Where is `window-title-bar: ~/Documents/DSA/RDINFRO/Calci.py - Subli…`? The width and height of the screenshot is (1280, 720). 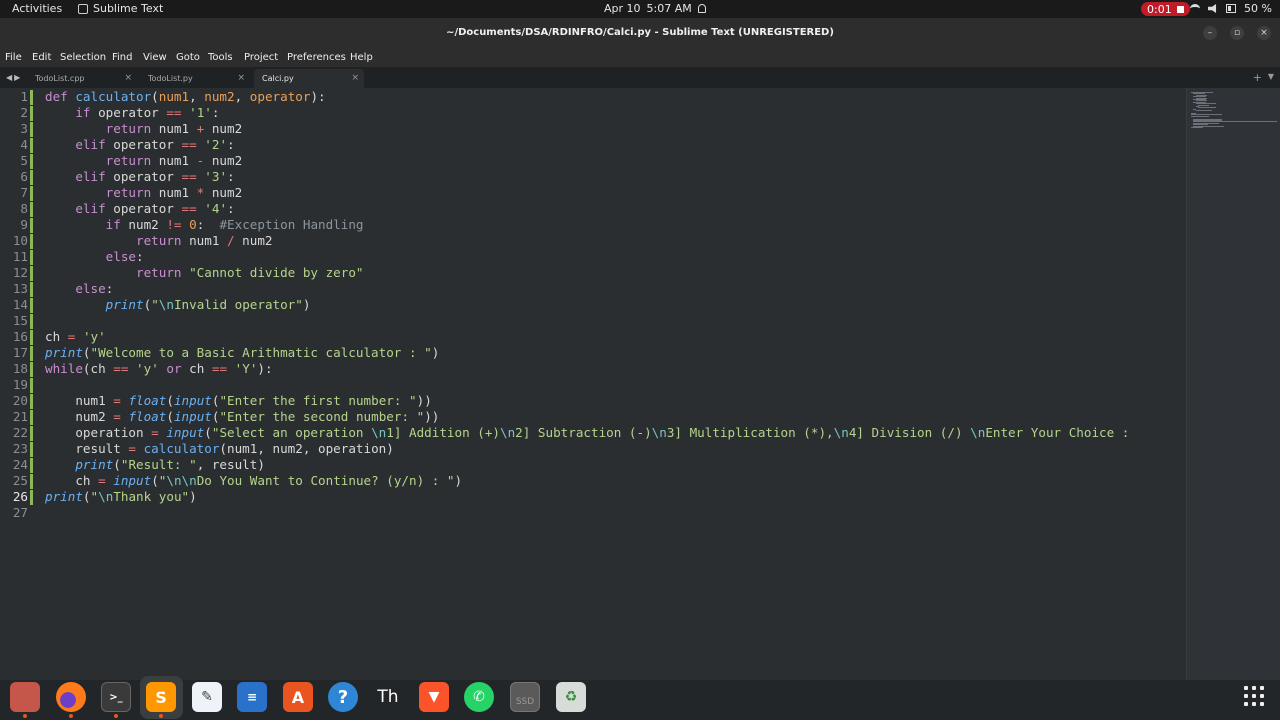
window-title-bar: ~/Documents/DSA/RDINFRO/Calci.py - Subli… is located at coordinates (640, 33).